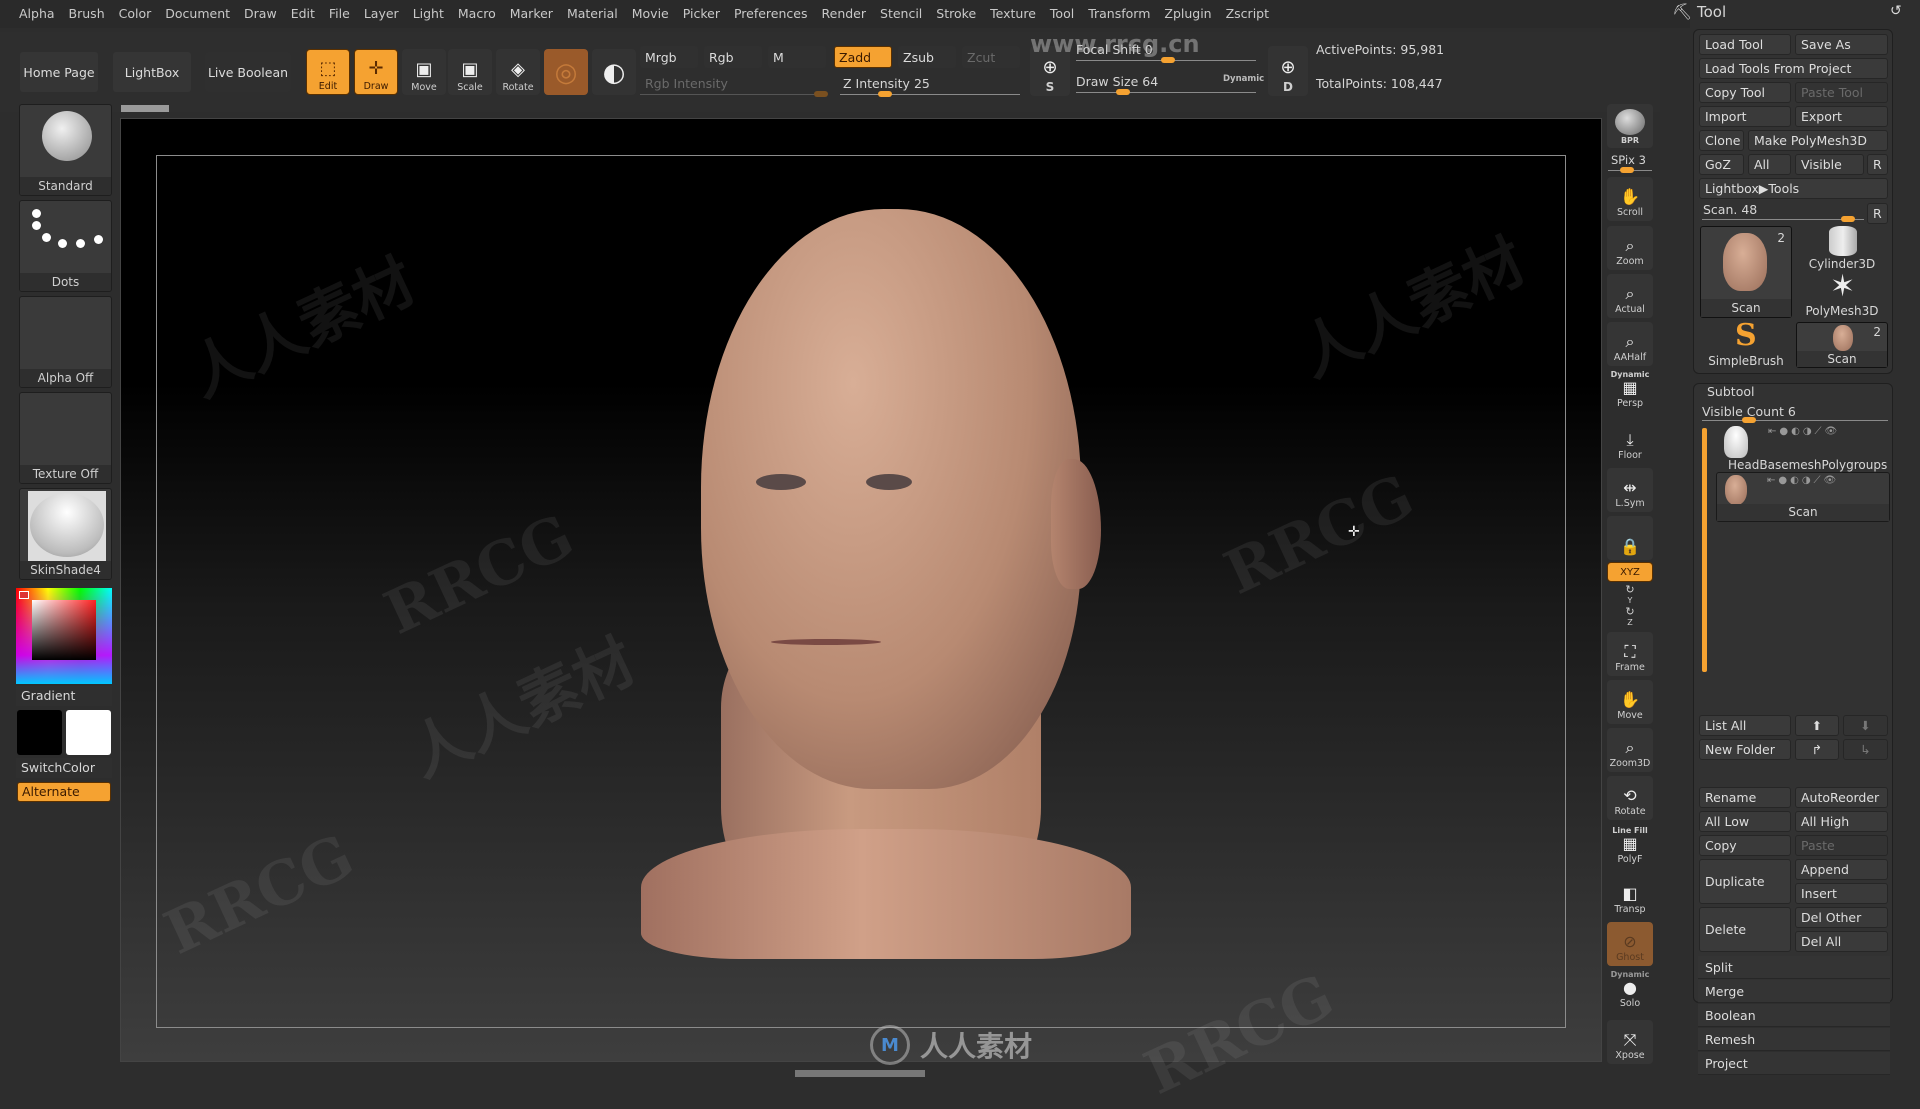  Describe the element at coordinates (1745, 845) in the screenshot. I see `copy-subtool-button: Copy` at that location.